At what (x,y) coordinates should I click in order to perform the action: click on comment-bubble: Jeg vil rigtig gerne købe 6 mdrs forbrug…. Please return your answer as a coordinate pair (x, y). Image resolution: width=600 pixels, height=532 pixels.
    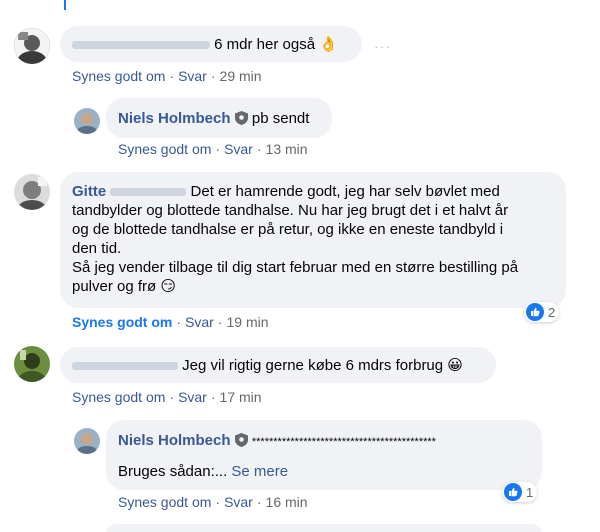
    Looking at the image, I should click on (278, 365).